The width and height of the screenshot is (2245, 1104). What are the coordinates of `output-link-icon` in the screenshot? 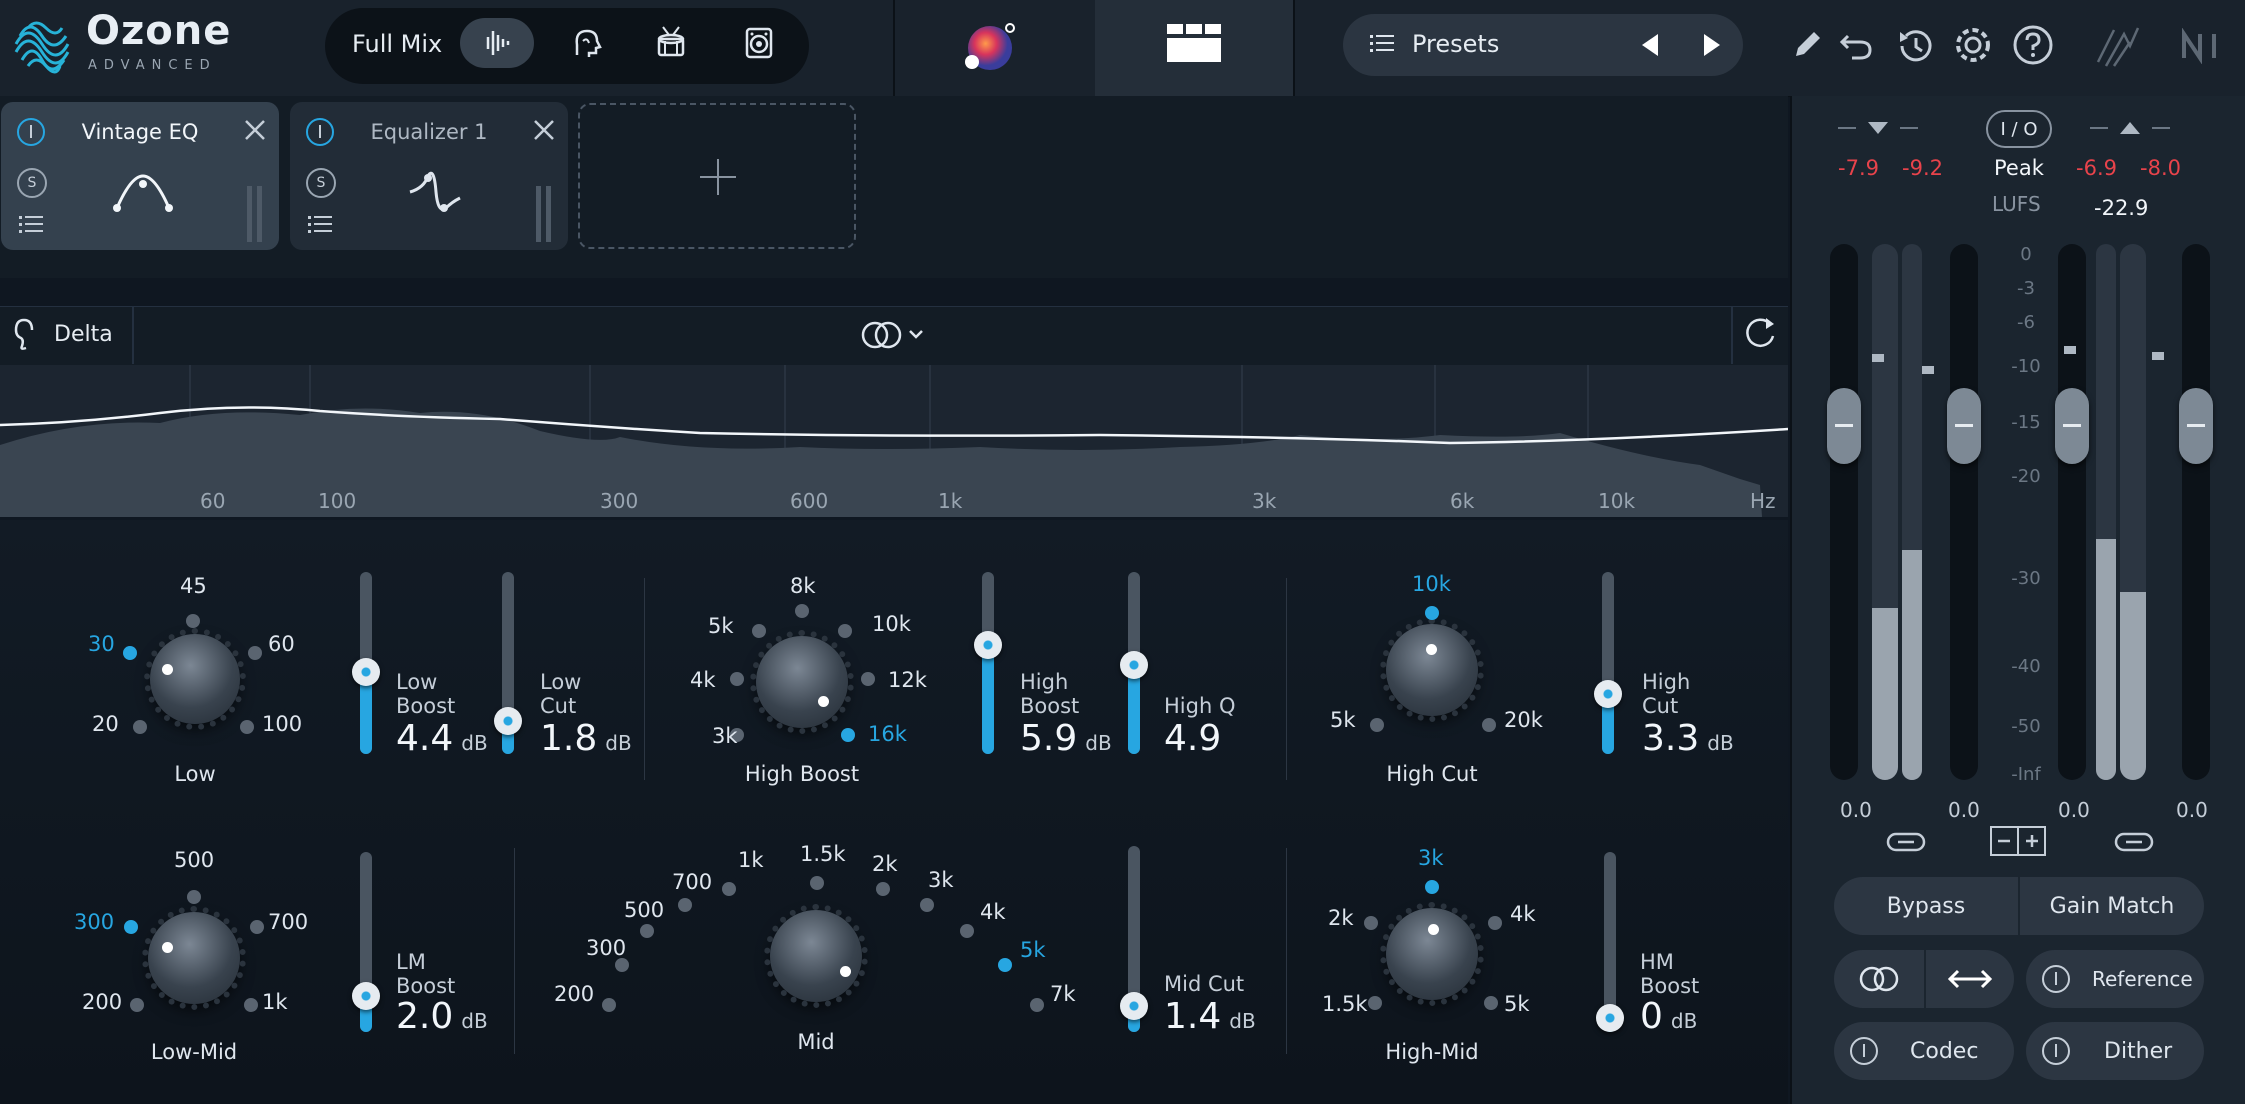 It's located at (2134, 842).